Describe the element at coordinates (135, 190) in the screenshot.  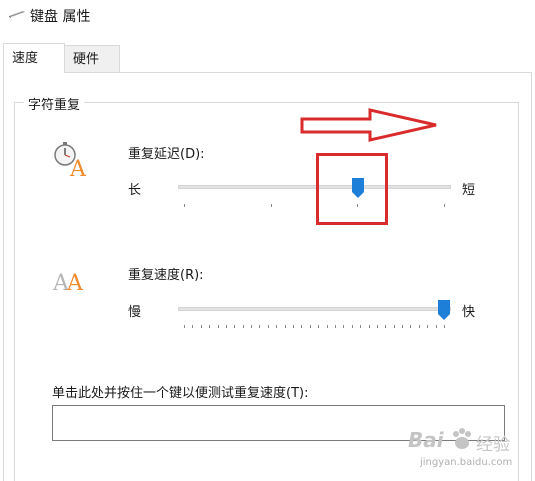
I see `delay-min-label: 长` at that location.